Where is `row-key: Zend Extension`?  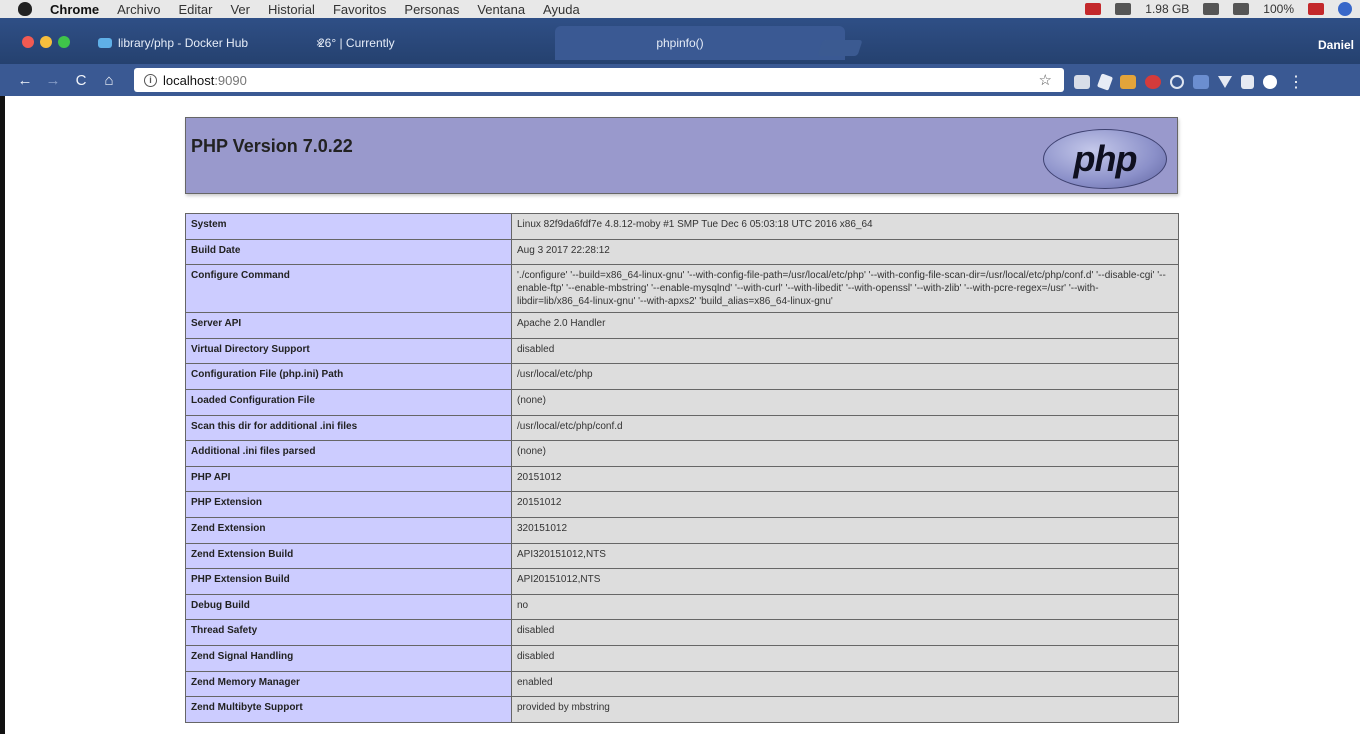 row-key: Zend Extension is located at coordinates (348, 530).